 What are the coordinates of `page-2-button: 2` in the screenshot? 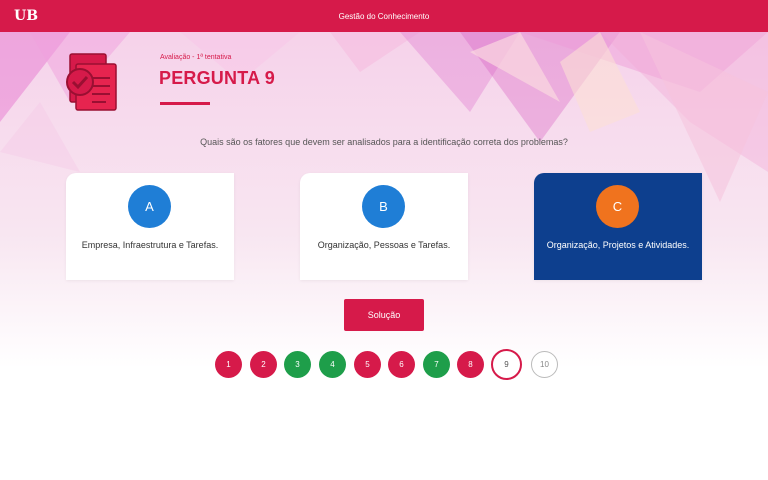 It's located at (263, 364).